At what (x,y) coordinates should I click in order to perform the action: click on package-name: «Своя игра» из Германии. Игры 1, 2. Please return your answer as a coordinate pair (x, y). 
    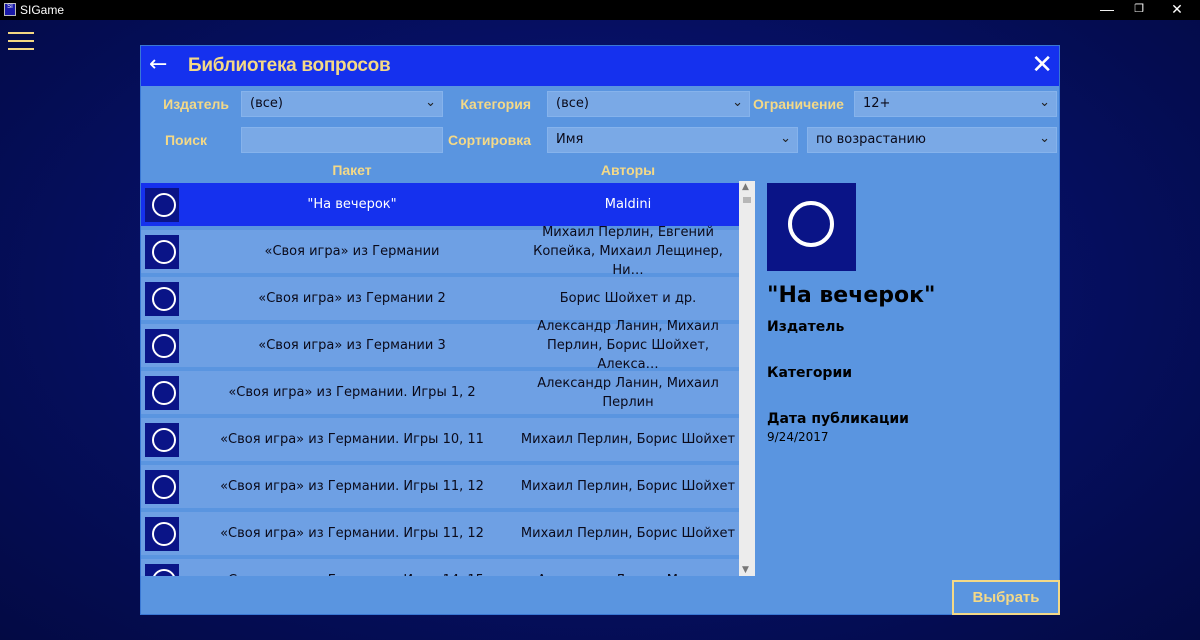
    Looking at the image, I should click on (352, 392).